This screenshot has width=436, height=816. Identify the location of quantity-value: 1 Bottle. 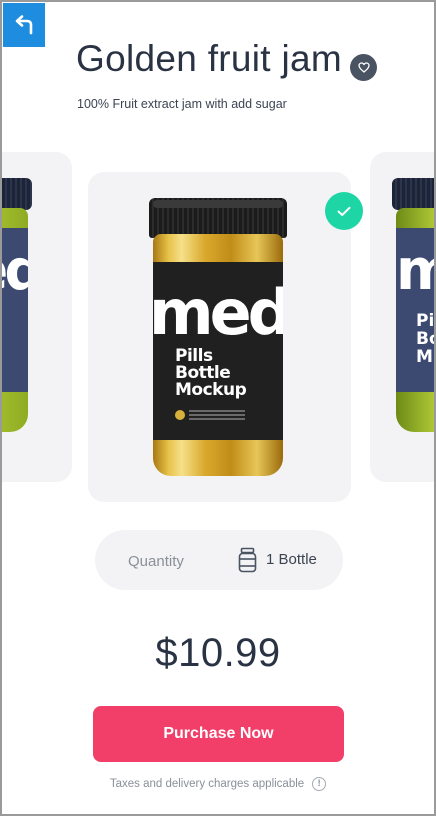
(291, 559).